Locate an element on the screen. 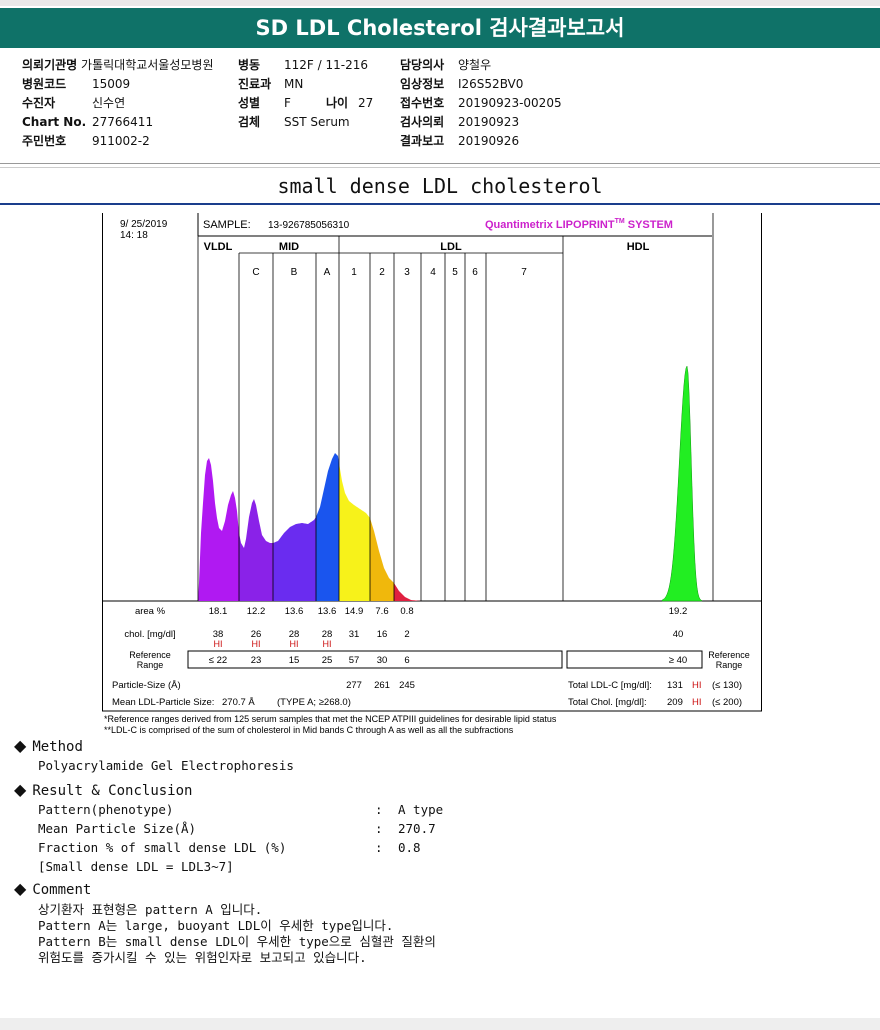  request-date-value: 20190923 is located at coordinates (489, 122).